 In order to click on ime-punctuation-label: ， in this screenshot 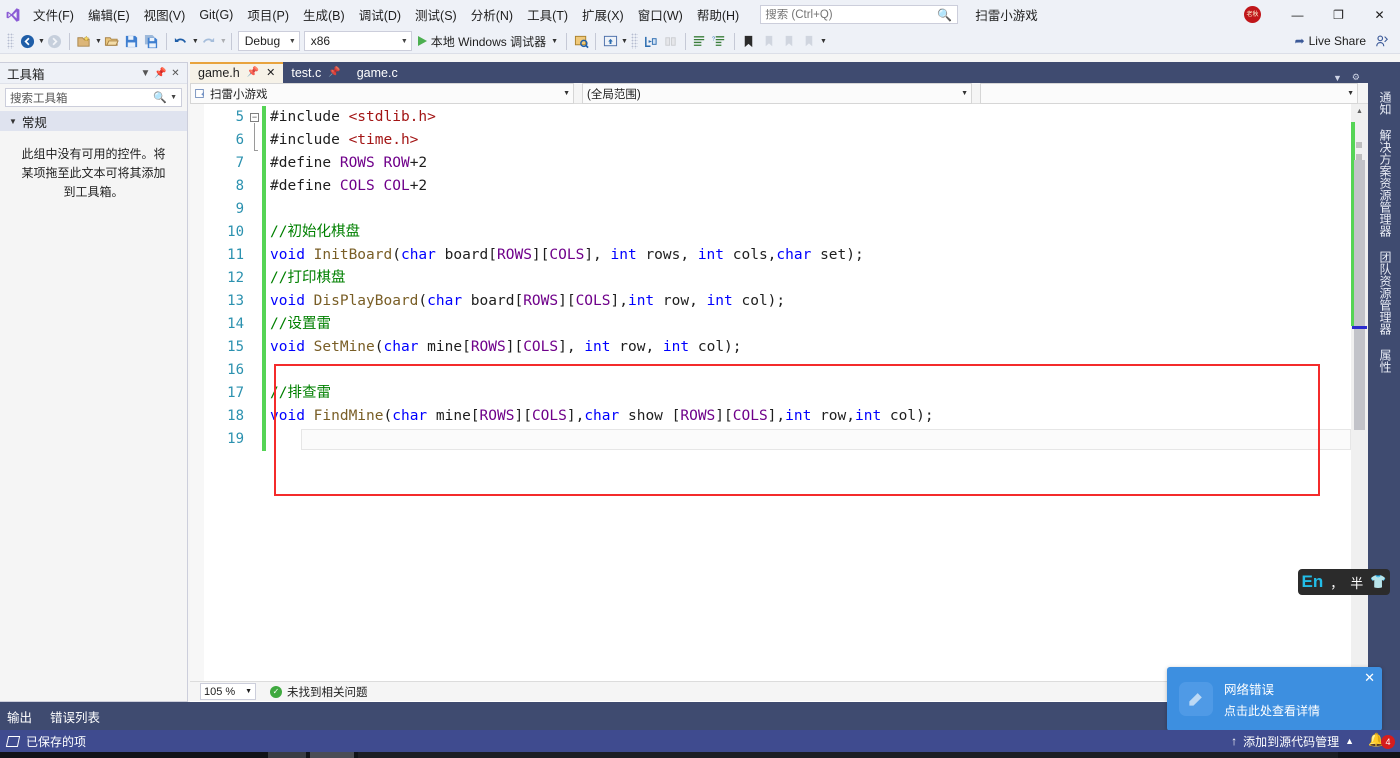, I will do `click(1336, 582)`.